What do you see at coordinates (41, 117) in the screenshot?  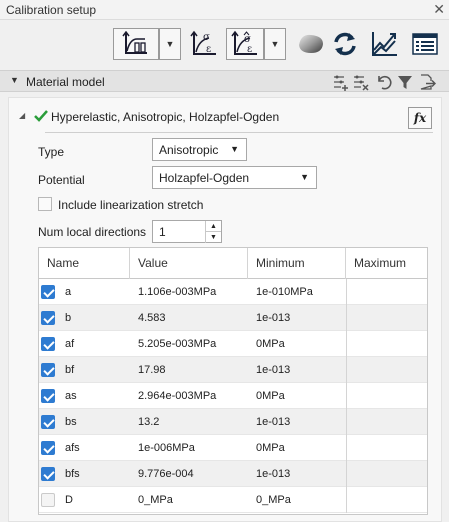 I see `checkmark-icon` at bounding box center [41, 117].